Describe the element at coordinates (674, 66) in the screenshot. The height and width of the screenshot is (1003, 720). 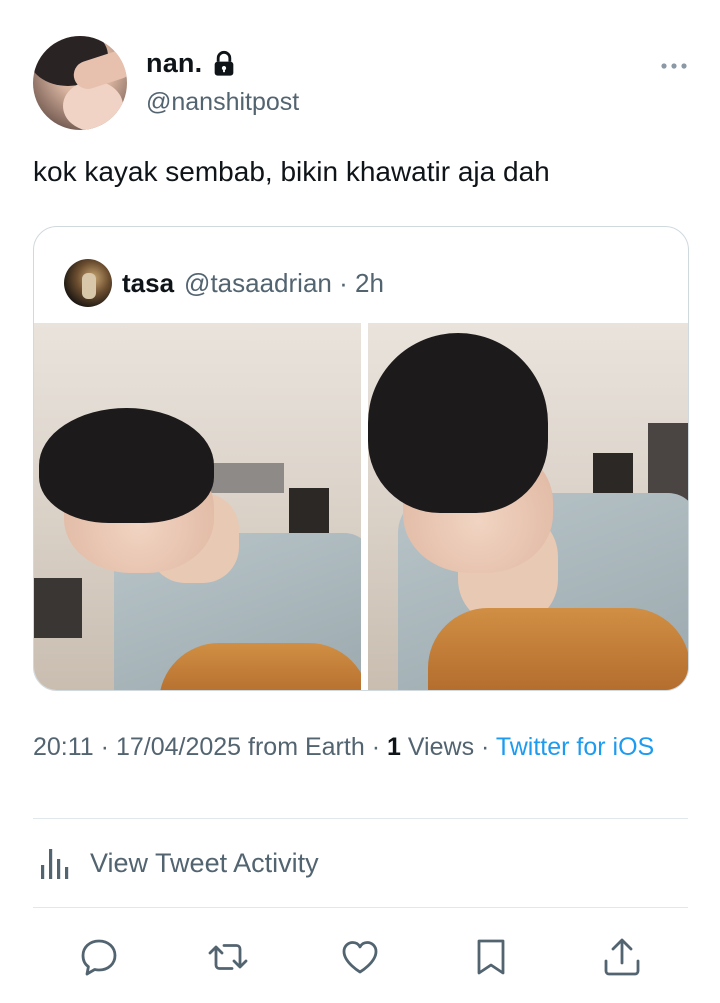
I see `more-icon` at that location.